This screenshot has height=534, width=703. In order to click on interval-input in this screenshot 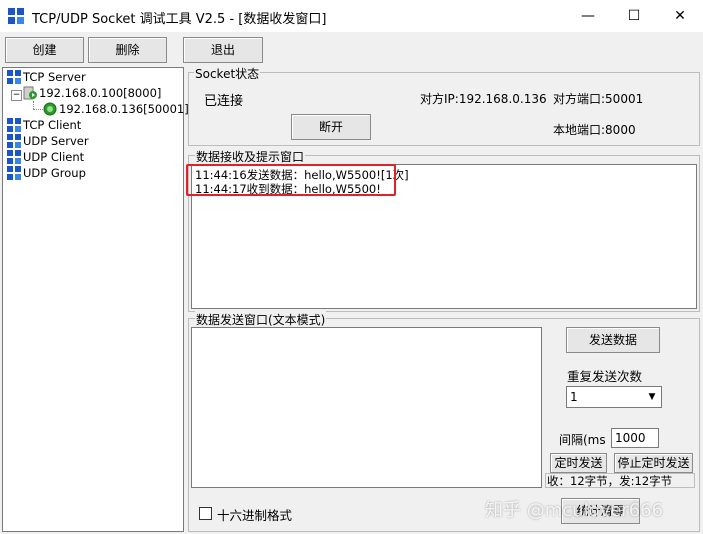, I will do `click(635, 438)`.